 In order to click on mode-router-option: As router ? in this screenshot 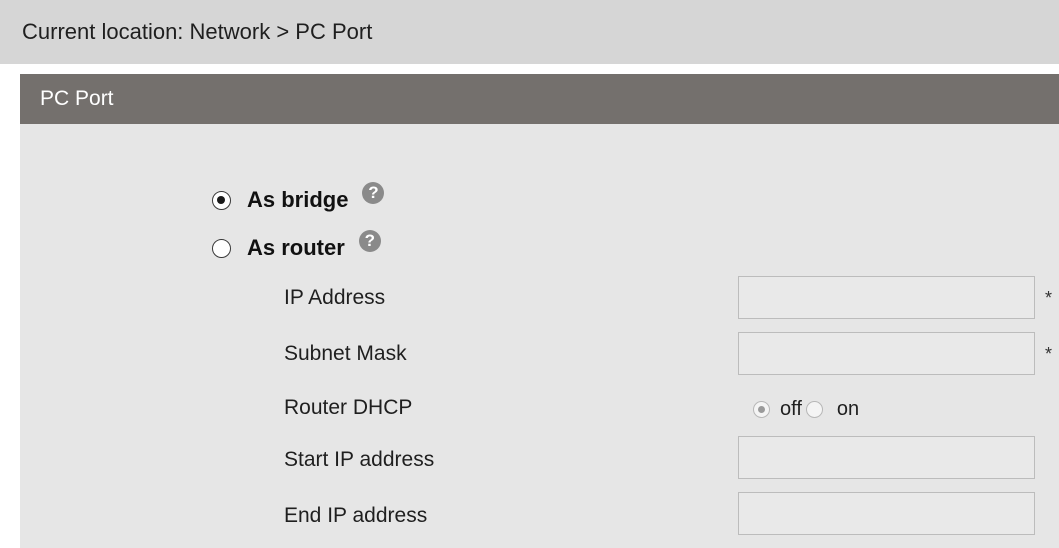, I will do `click(296, 246)`.